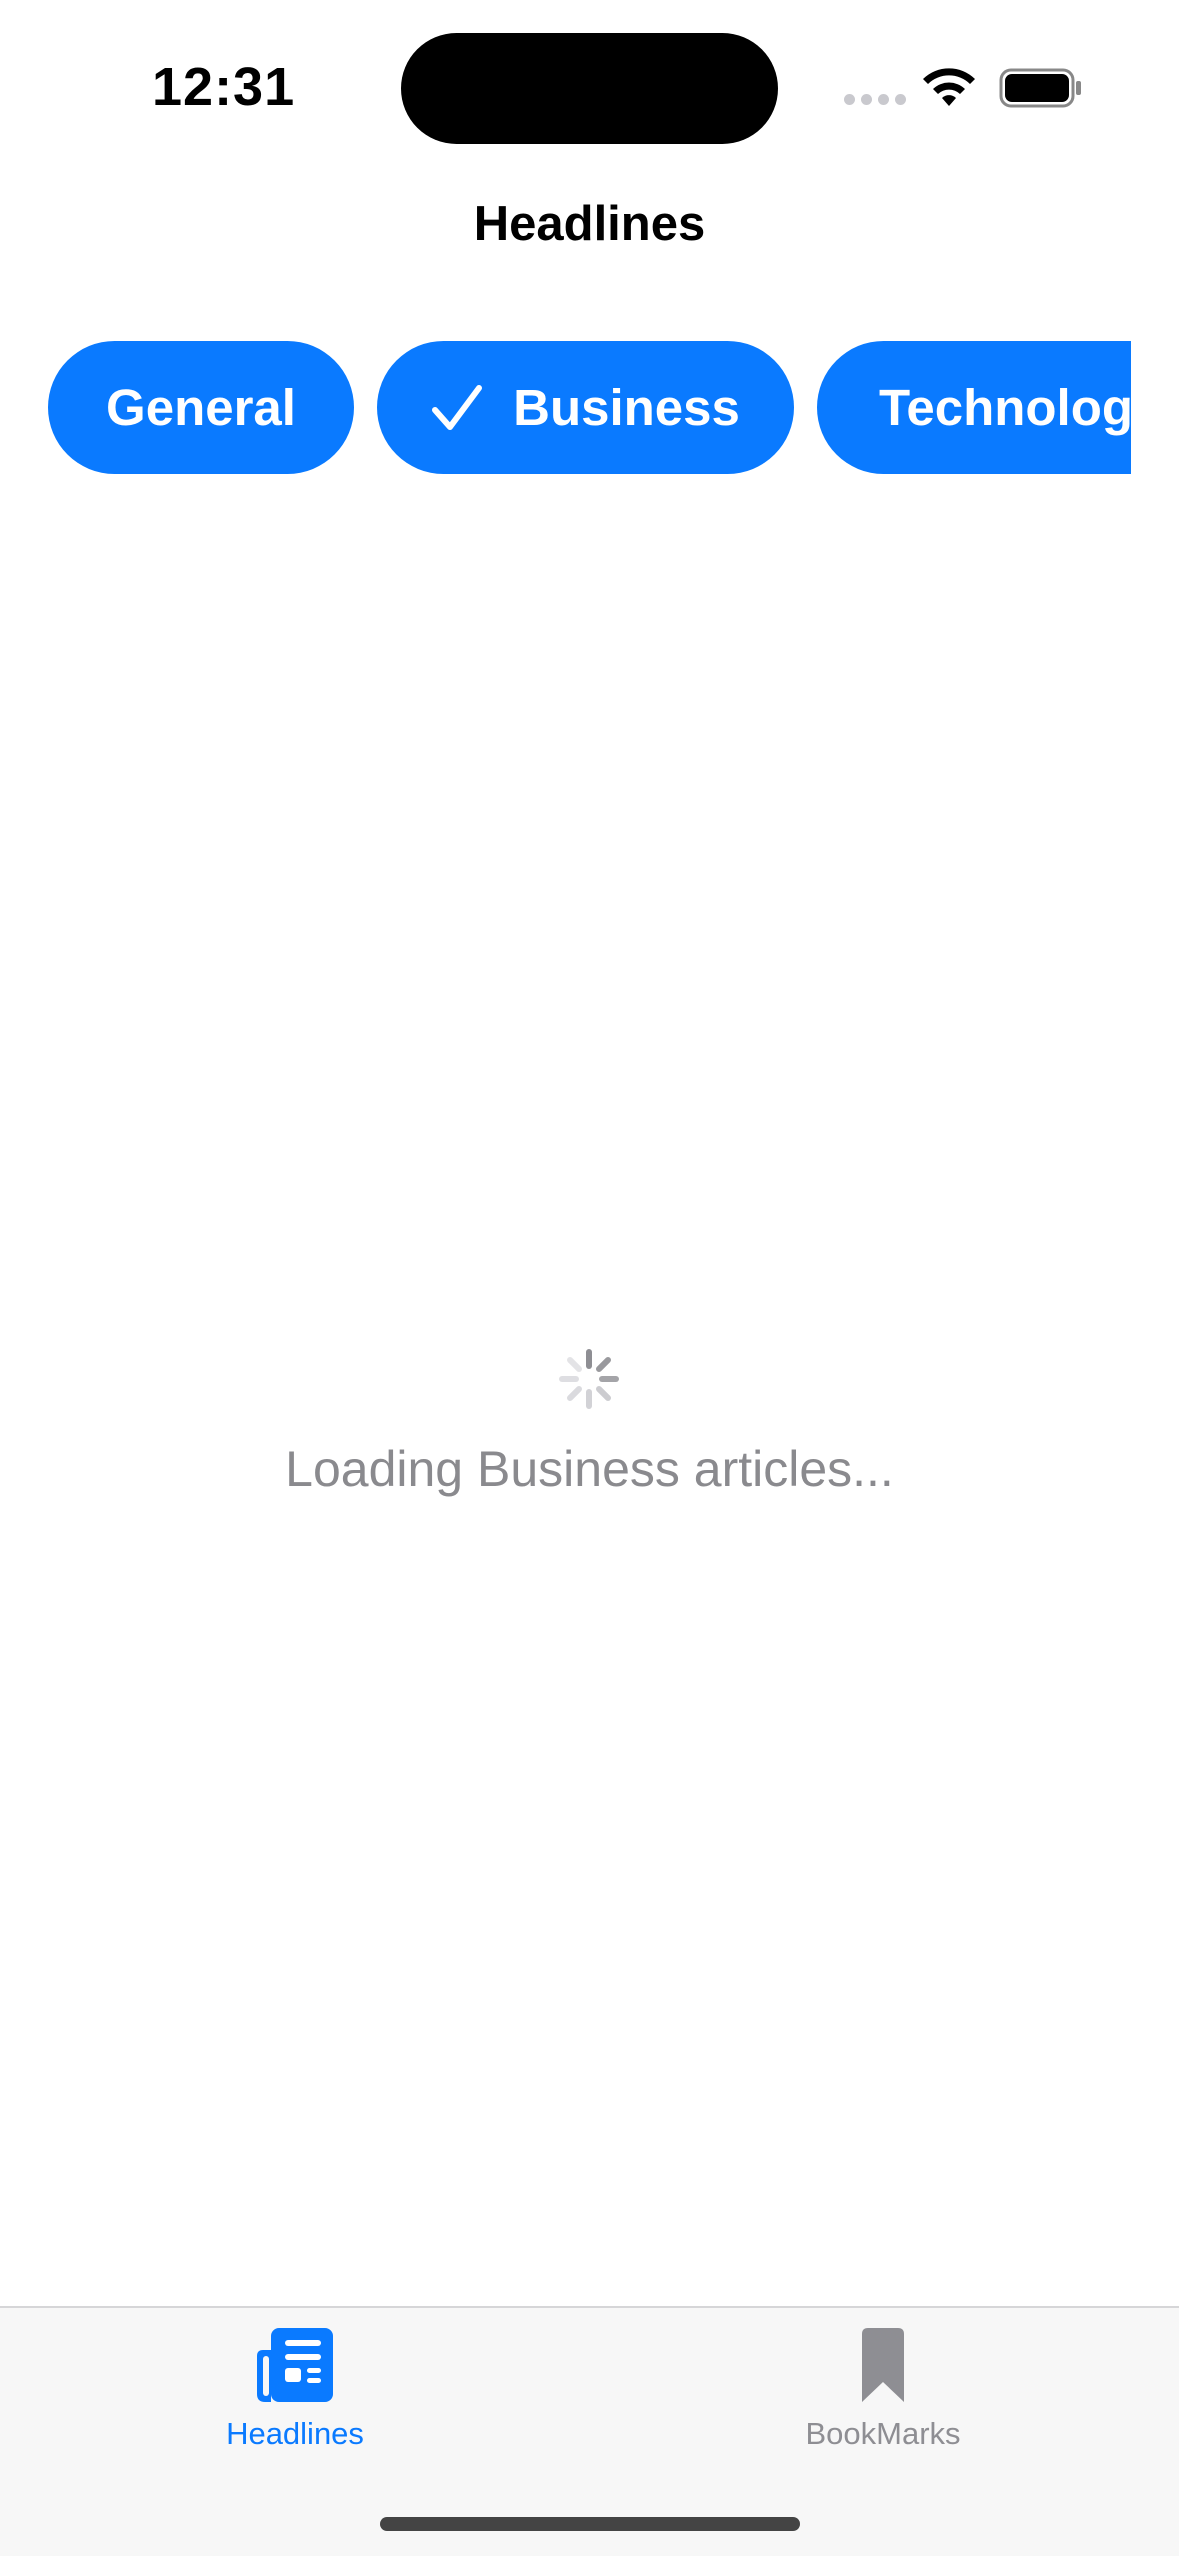  I want to click on category-chip-label: Technology, so click(1005, 407).